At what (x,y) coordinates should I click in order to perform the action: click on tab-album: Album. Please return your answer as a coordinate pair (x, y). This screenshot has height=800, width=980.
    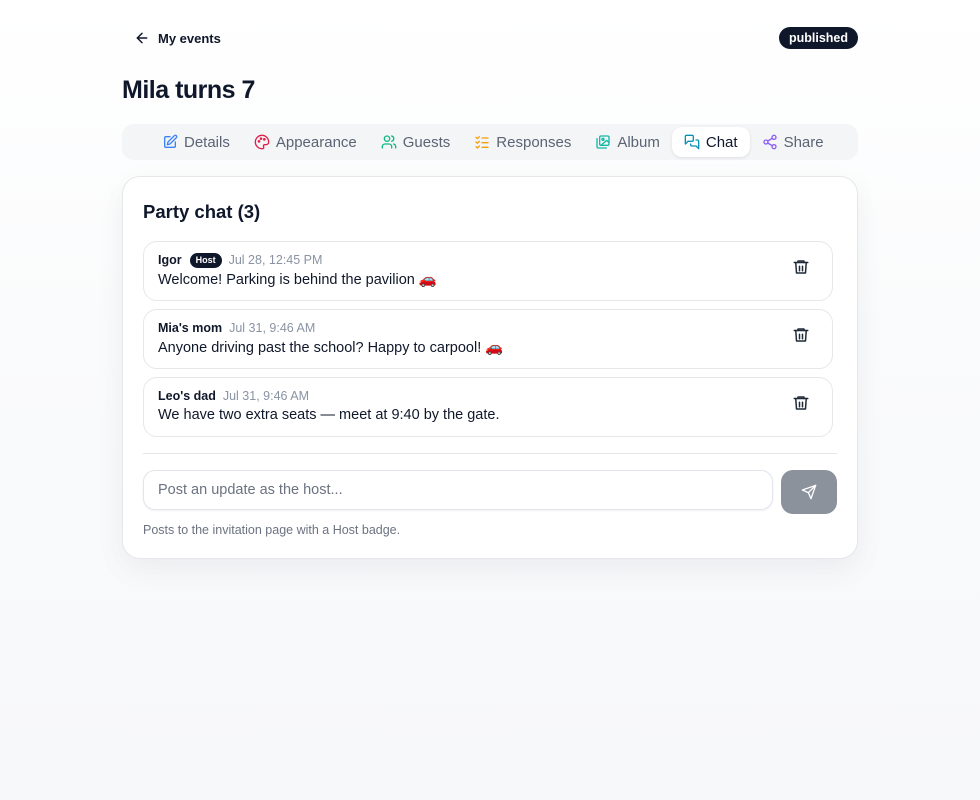
    Looking at the image, I should click on (627, 142).